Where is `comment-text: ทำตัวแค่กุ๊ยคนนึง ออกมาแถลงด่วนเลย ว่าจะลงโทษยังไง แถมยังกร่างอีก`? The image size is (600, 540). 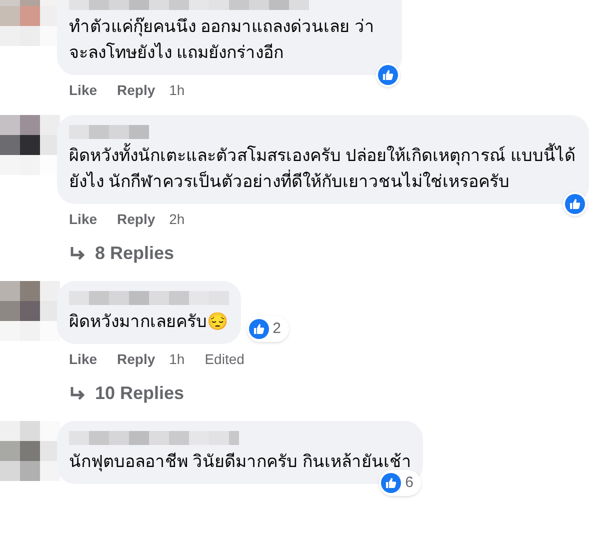
comment-text: ทำตัวแค่กุ๊ยคนนึง ออกมาแถลงด่วนเลย ว่าจะลงโทษยังไง แถมยังกร่างอีก is located at coordinates (222, 40).